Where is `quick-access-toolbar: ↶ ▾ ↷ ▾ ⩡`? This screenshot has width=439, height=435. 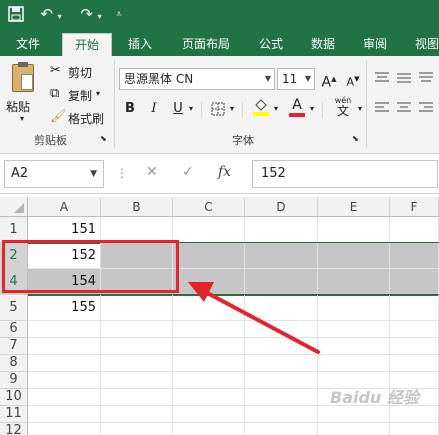
quick-access-toolbar: ↶ ▾ ↷ ▾ ⩡ is located at coordinates (219, 14).